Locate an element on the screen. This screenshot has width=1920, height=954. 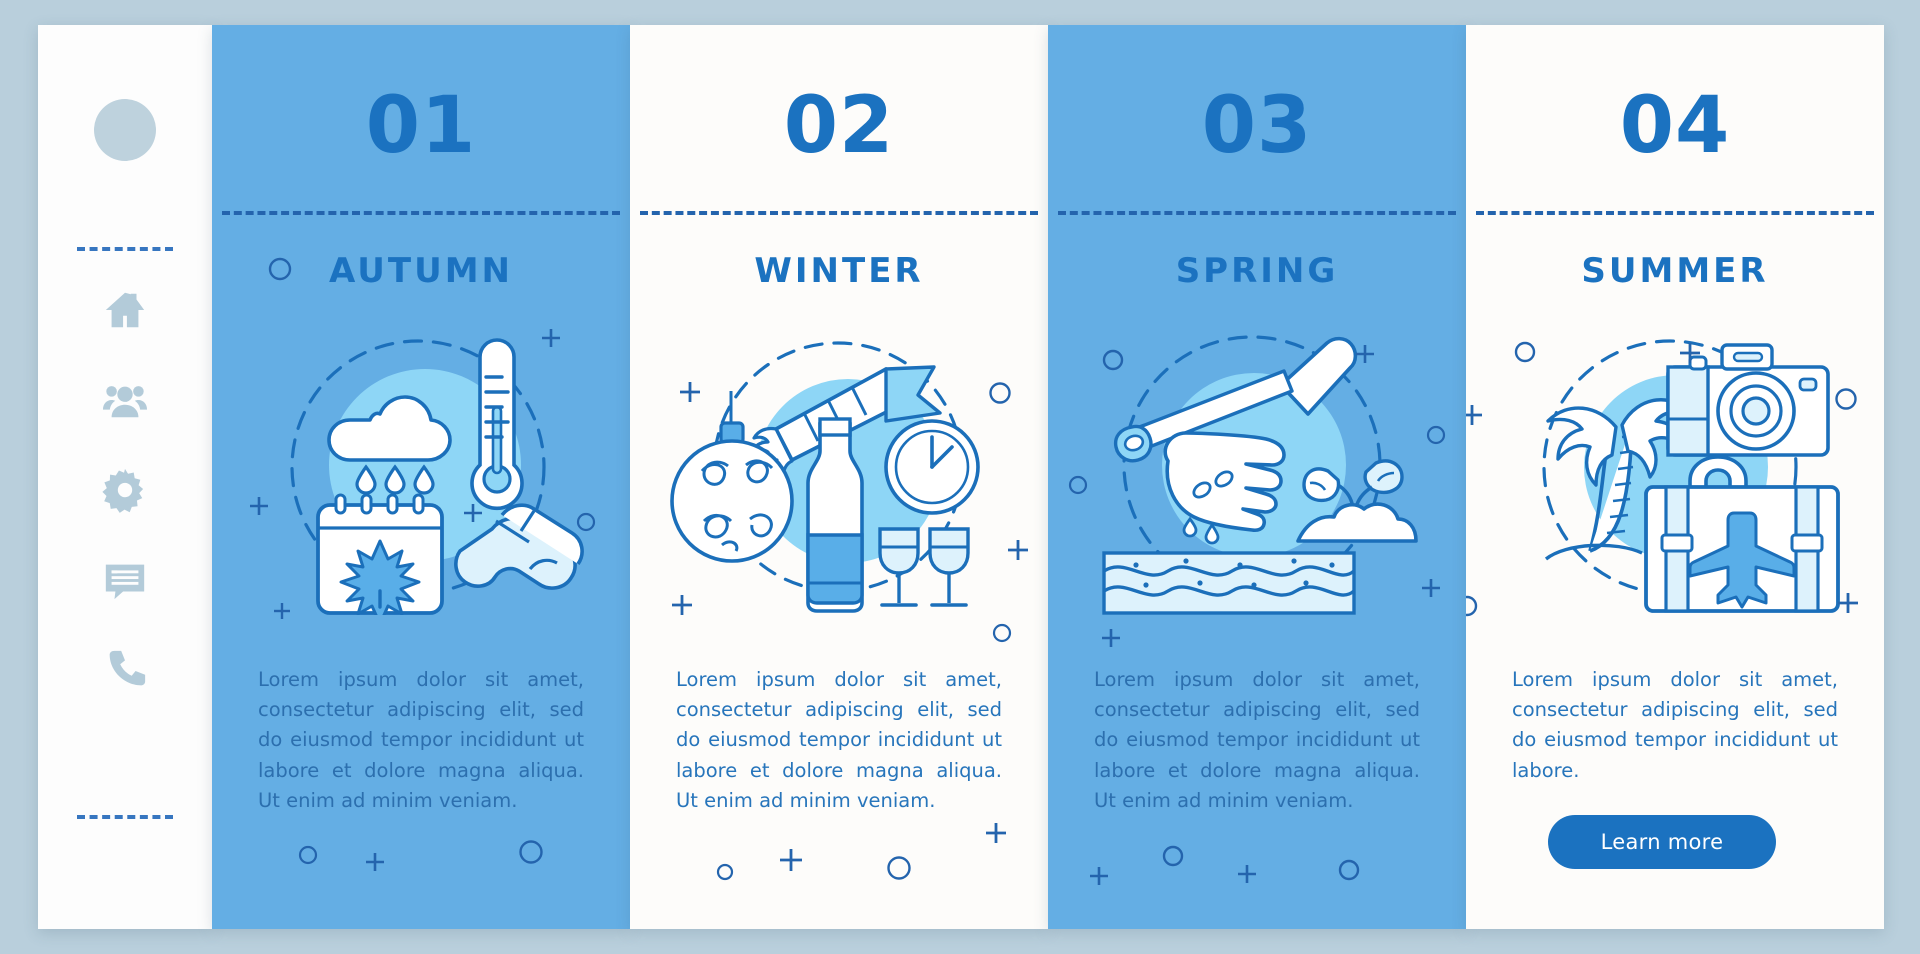
sidebar-divider-bottom is located at coordinates (125, 817).